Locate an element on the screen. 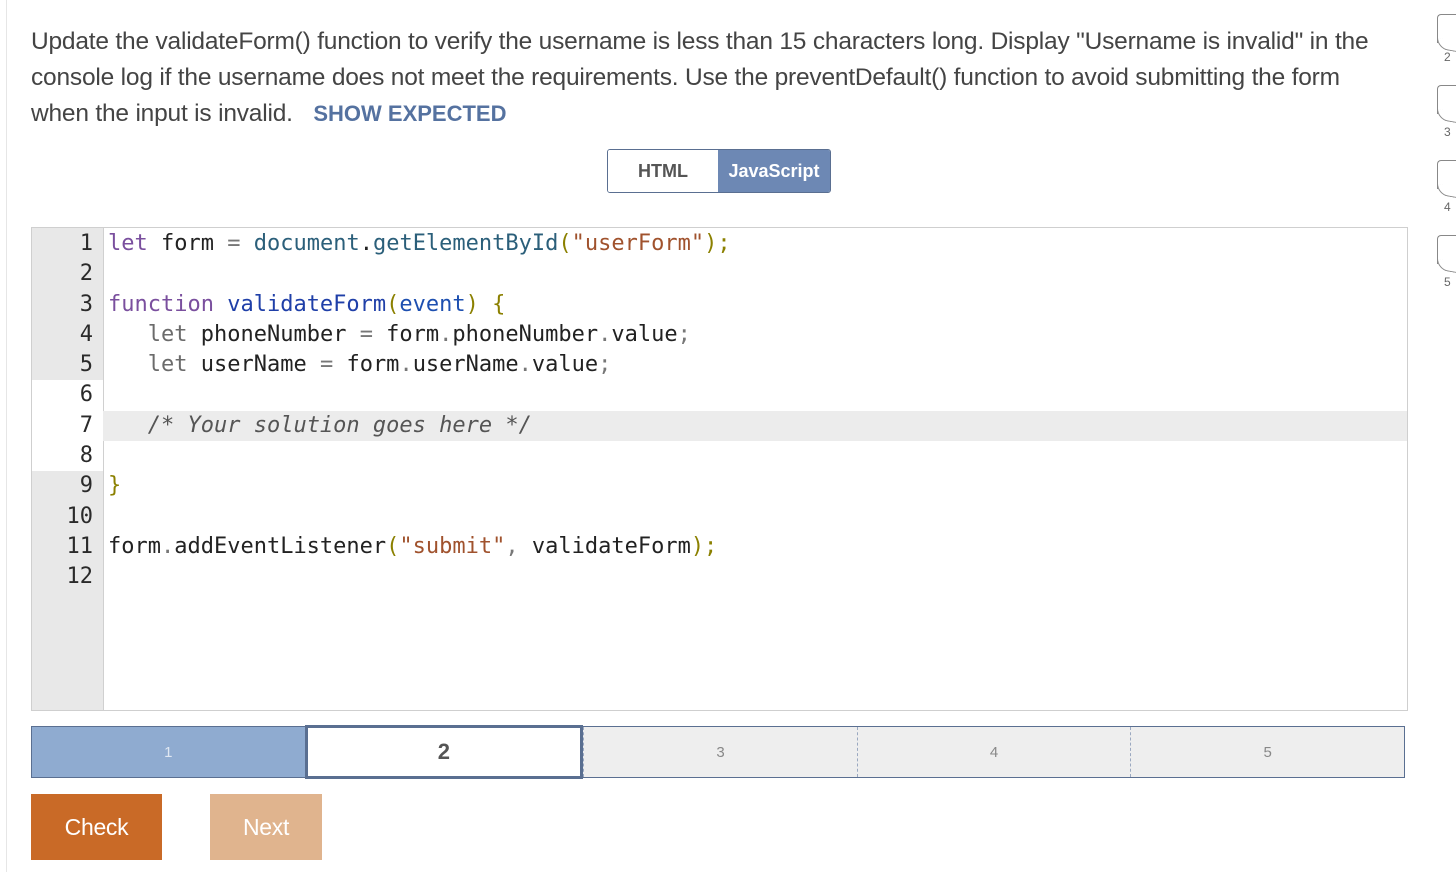 The height and width of the screenshot is (872, 1456). side-level-number: 2 is located at coordinates (1447, 57).